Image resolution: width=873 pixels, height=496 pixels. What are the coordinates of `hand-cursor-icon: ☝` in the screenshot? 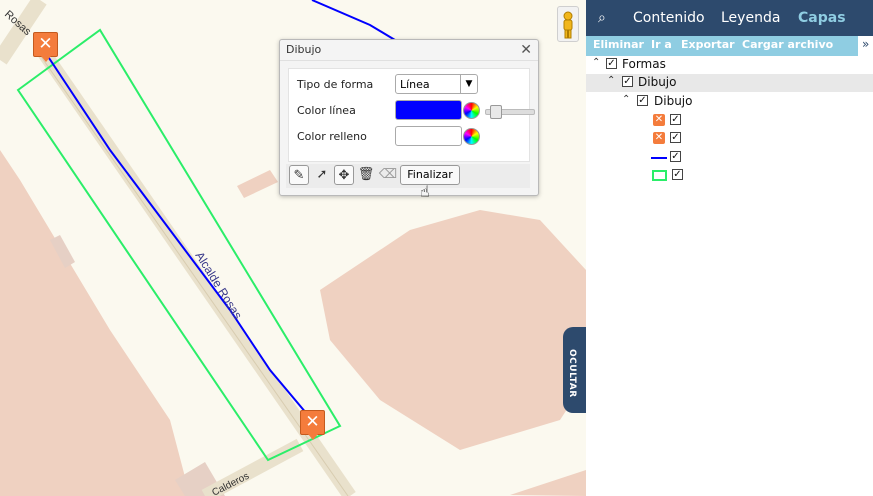 It's located at (425, 191).